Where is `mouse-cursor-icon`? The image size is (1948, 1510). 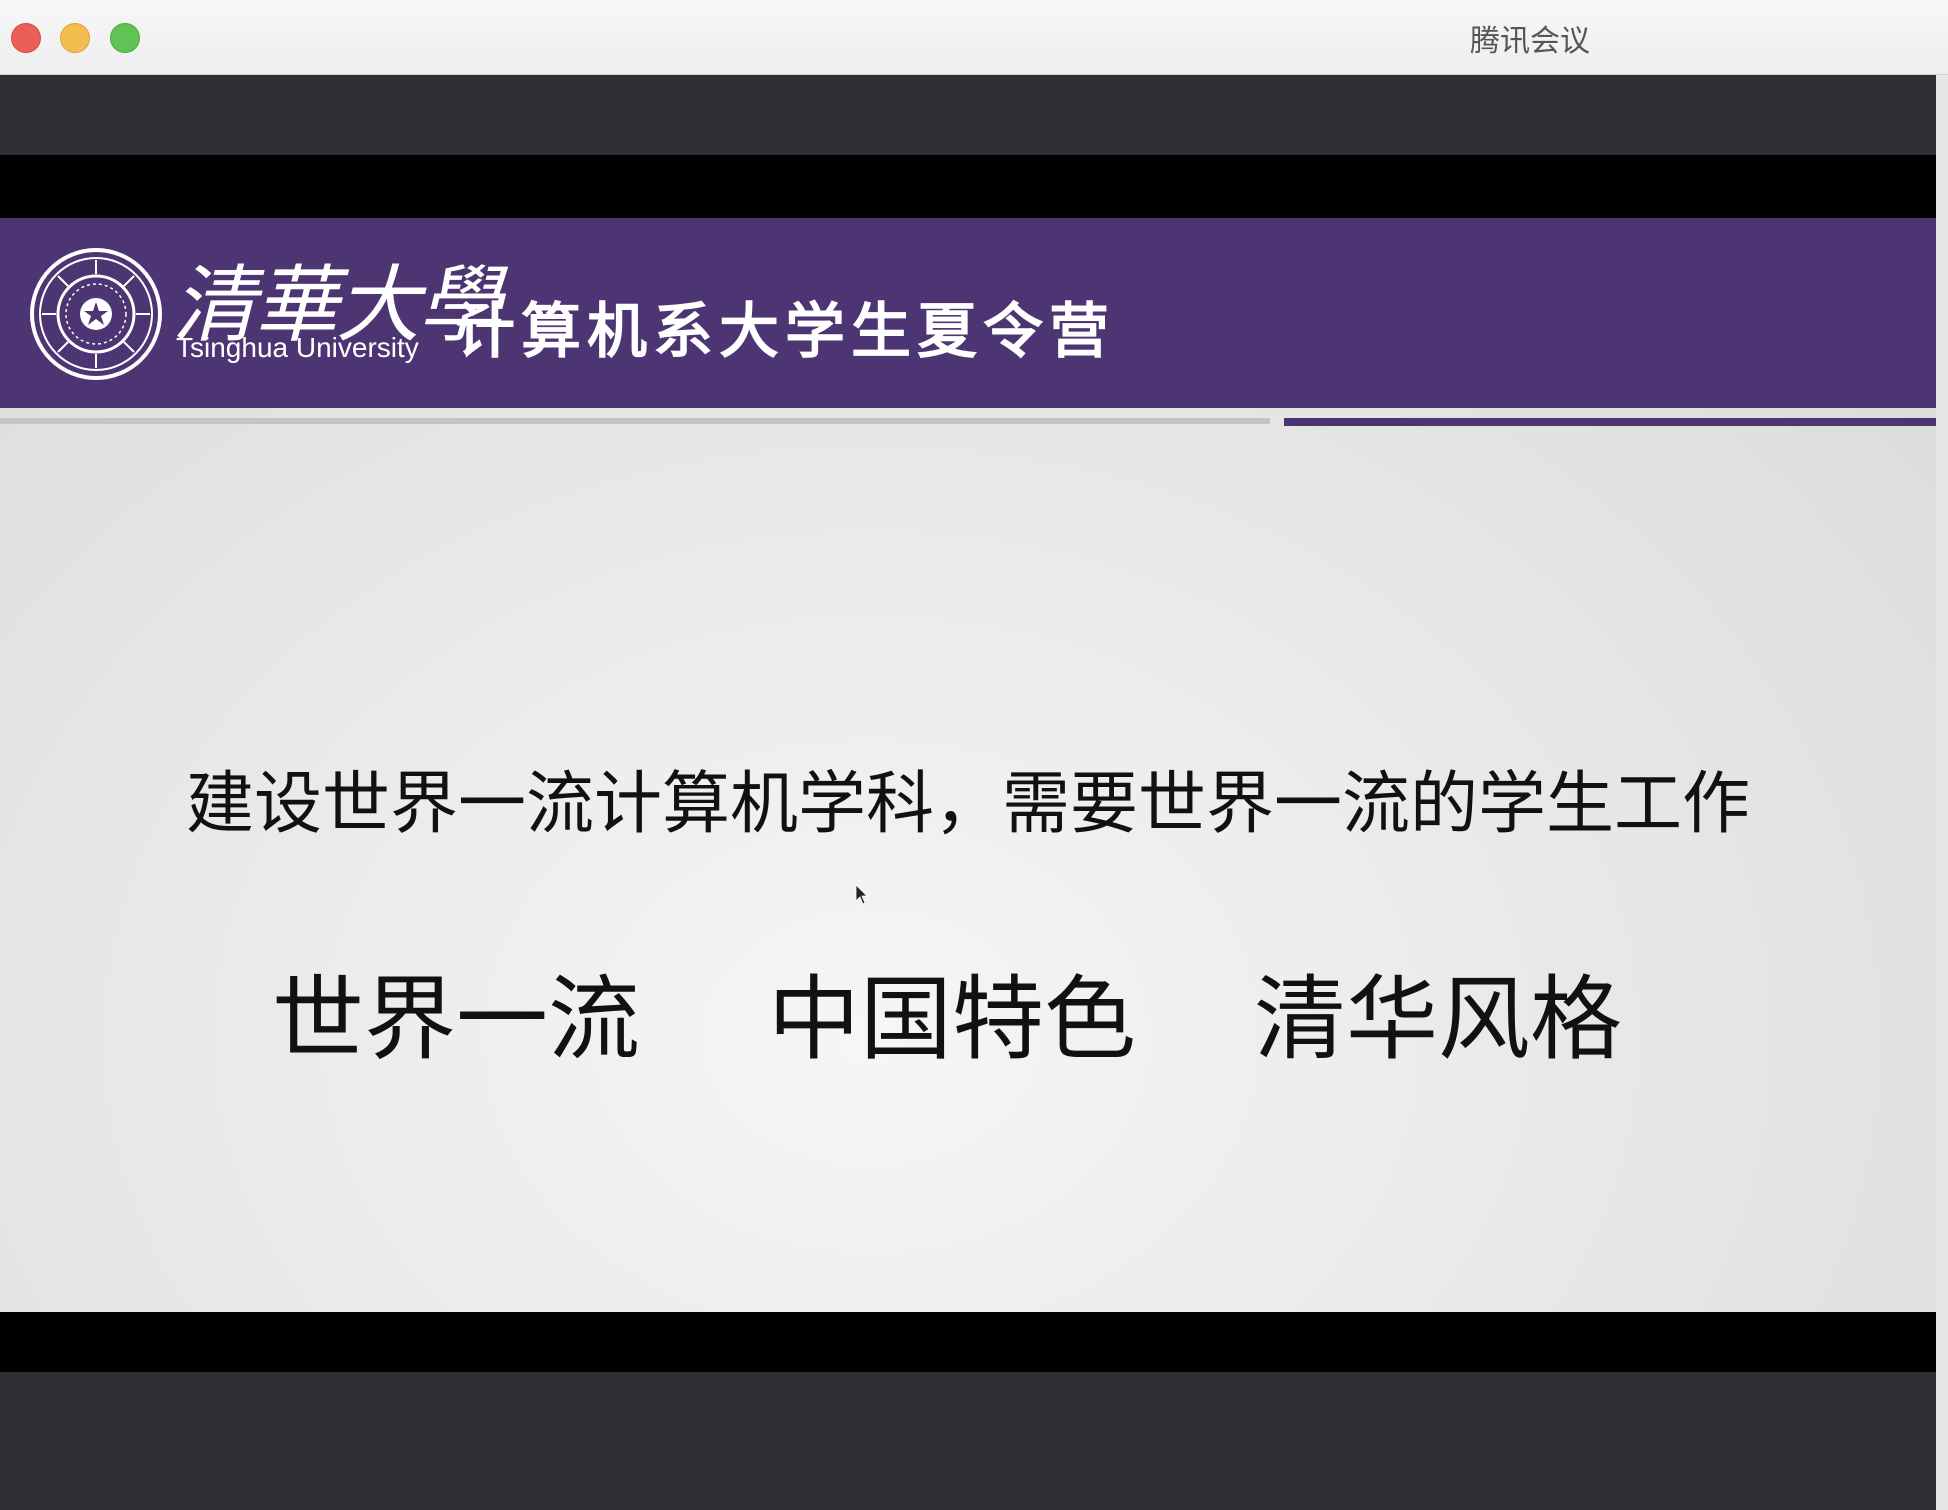
mouse-cursor-icon is located at coordinates (861, 894).